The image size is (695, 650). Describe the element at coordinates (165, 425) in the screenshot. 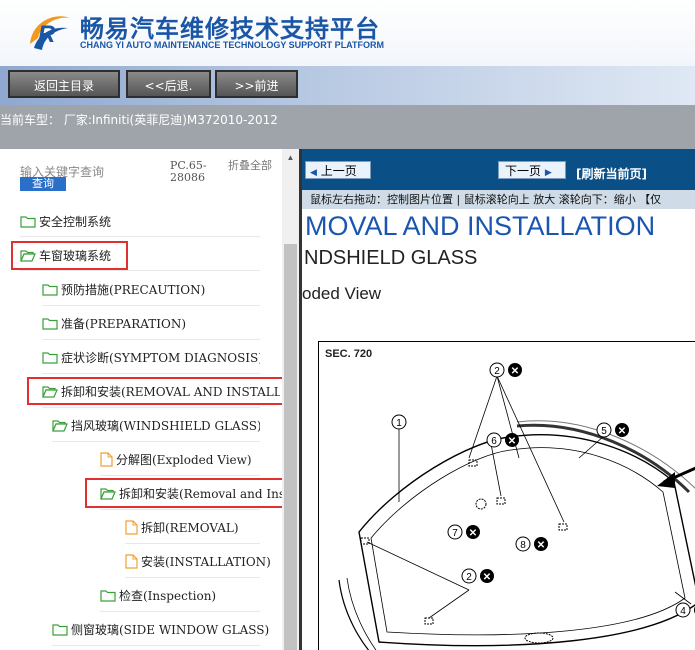

I see `tree-item-label: 挡风玻璃(WINDSHIELD GLASS)` at that location.